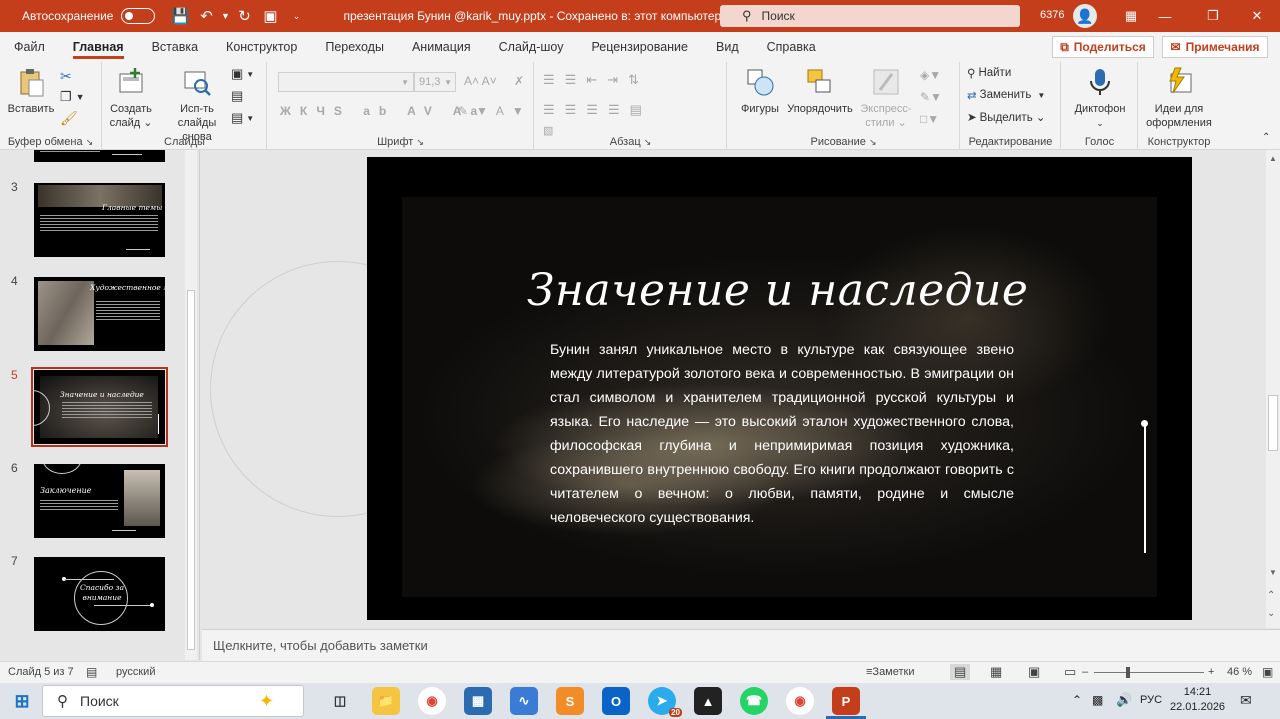 The image size is (1280, 719). What do you see at coordinates (296, 16) in the screenshot?
I see `customize-toolbar-icon: ⌄` at bounding box center [296, 16].